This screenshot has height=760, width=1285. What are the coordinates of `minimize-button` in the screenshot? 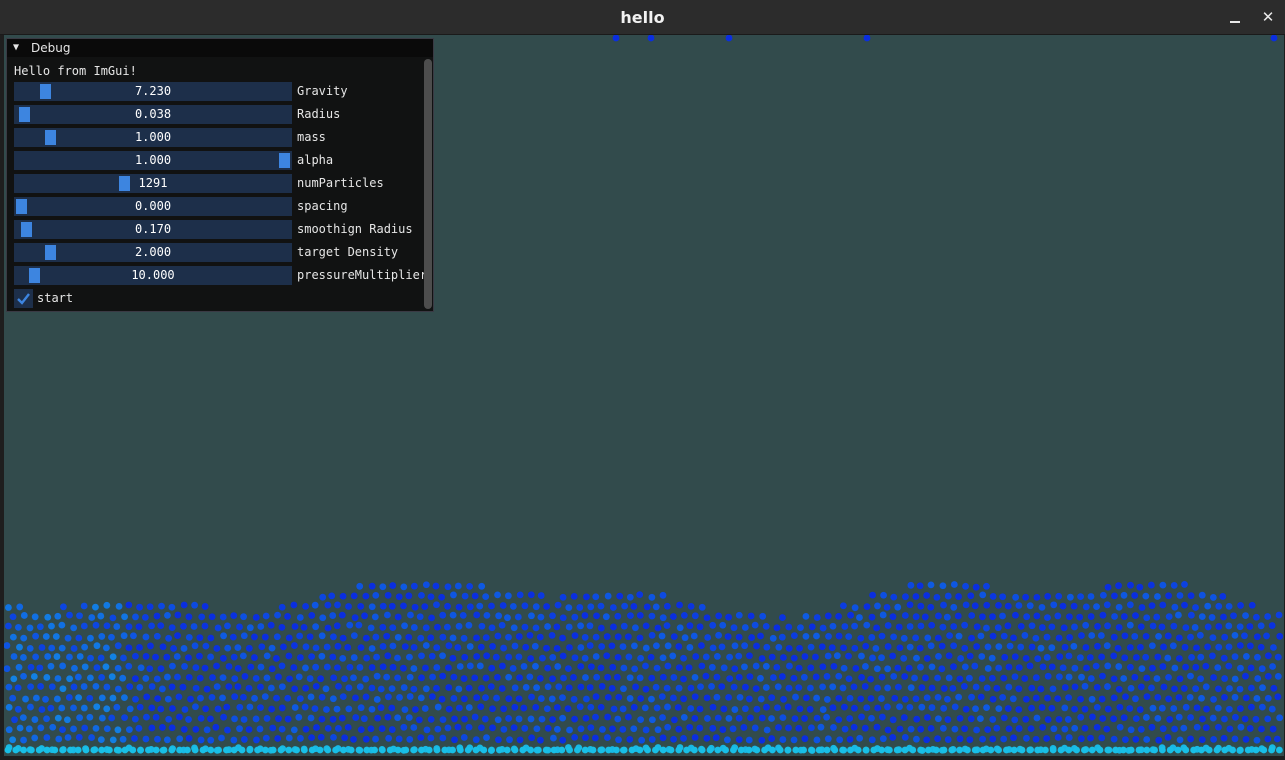 It's located at (1236, 17).